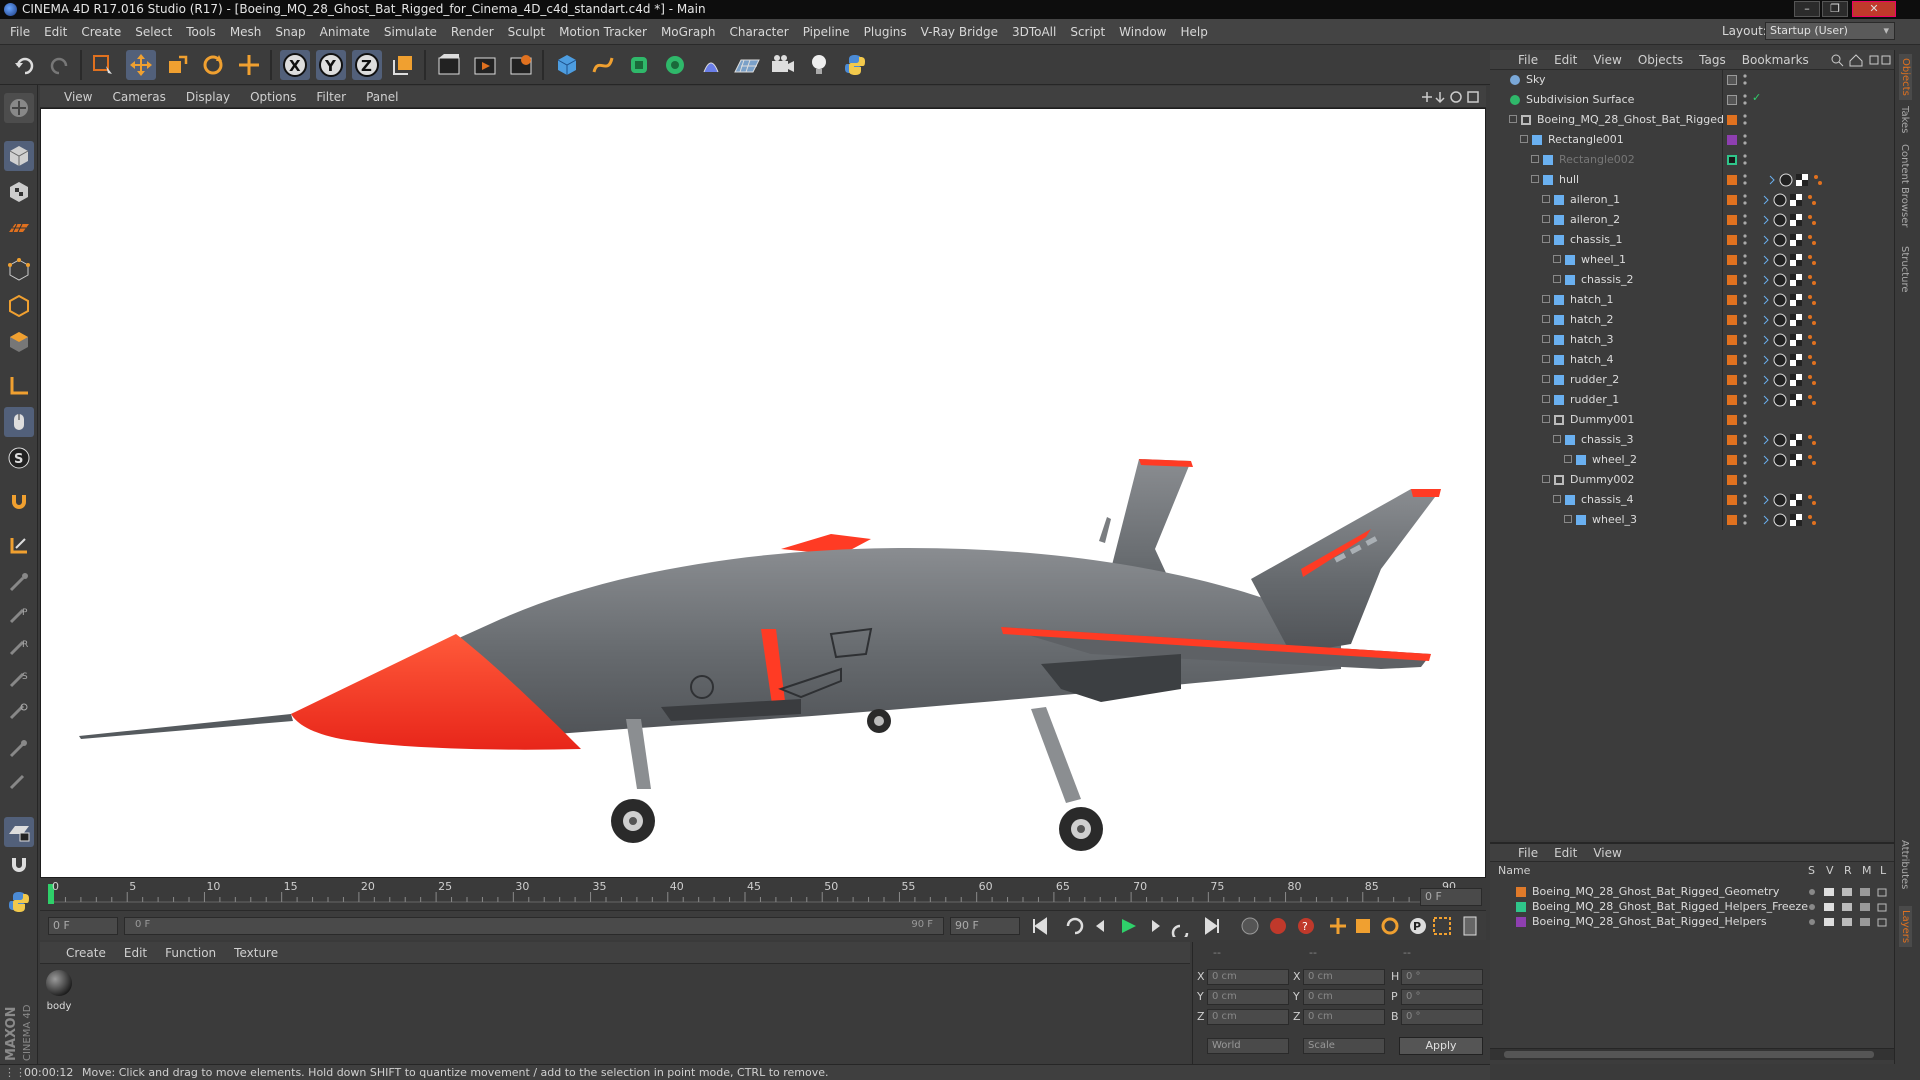 This screenshot has height=1080, width=1920. Describe the element at coordinates (567, 65) in the screenshot. I see `cube-icon` at that location.